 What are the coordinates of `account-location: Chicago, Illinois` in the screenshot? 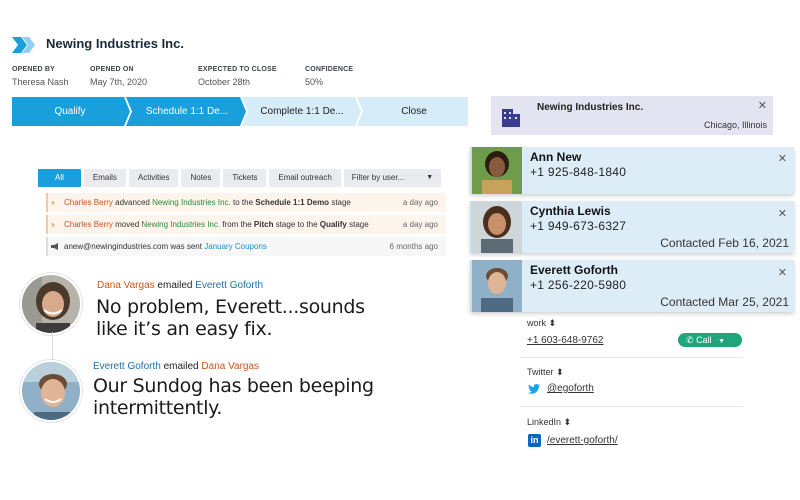 It's located at (735, 125).